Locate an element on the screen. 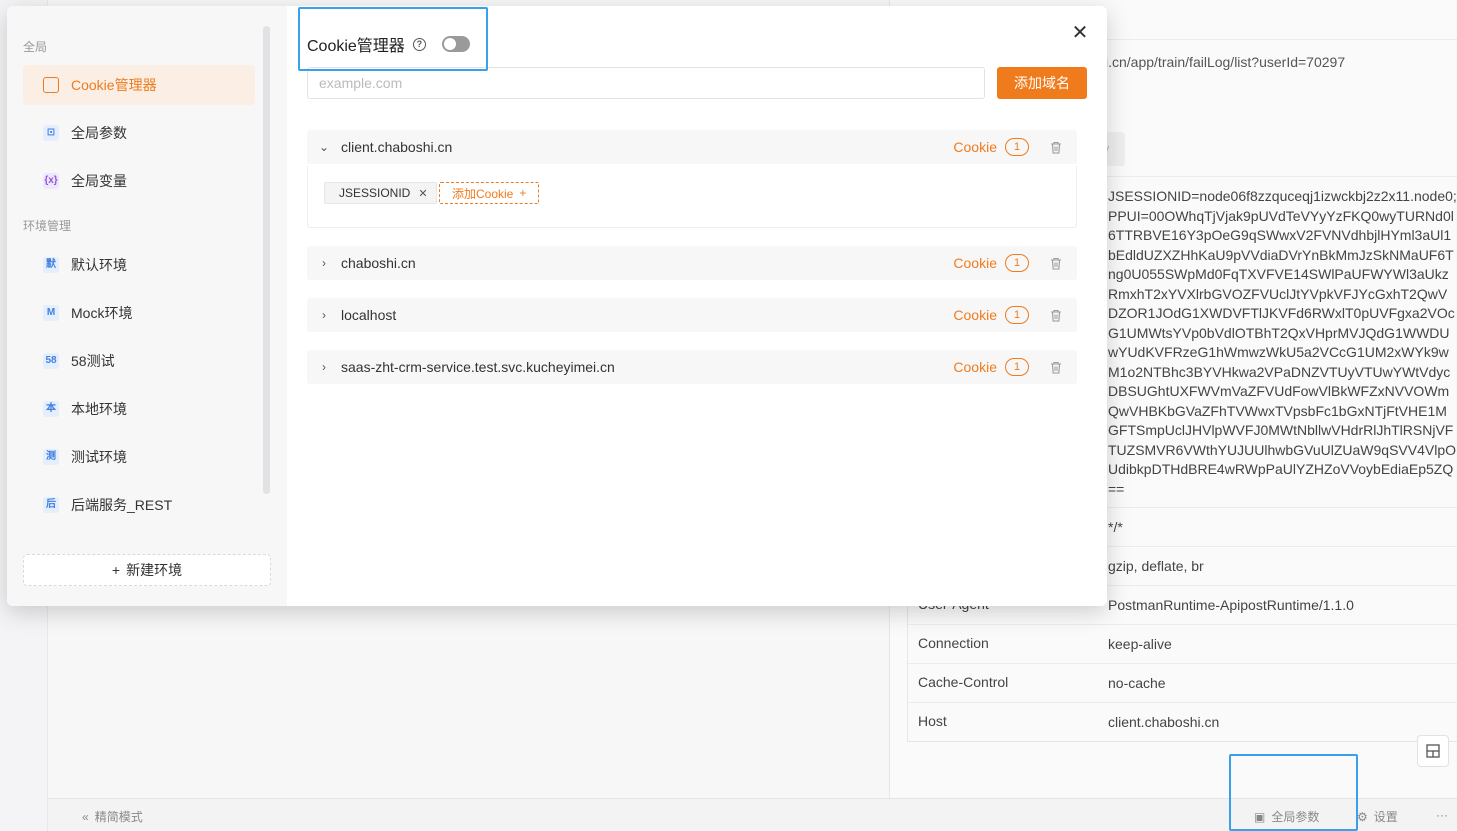  cookie-manager-toggle is located at coordinates (455, 44).